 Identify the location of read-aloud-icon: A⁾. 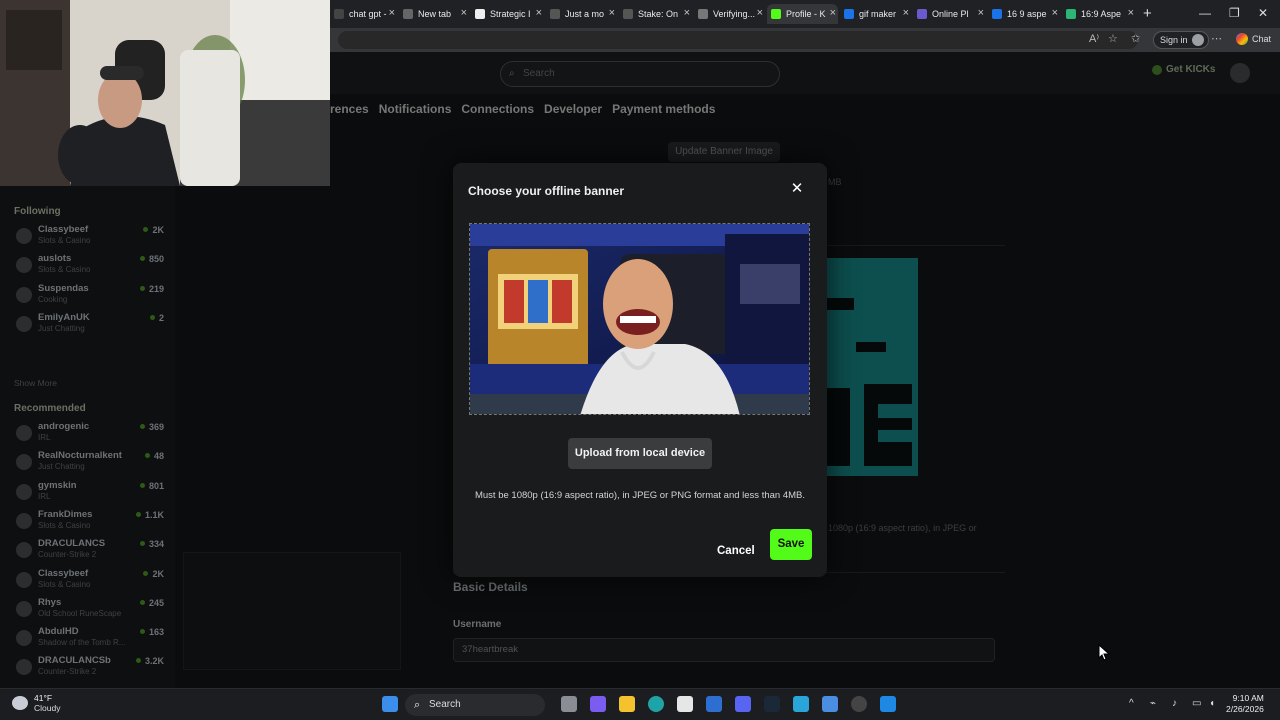
(1094, 38).